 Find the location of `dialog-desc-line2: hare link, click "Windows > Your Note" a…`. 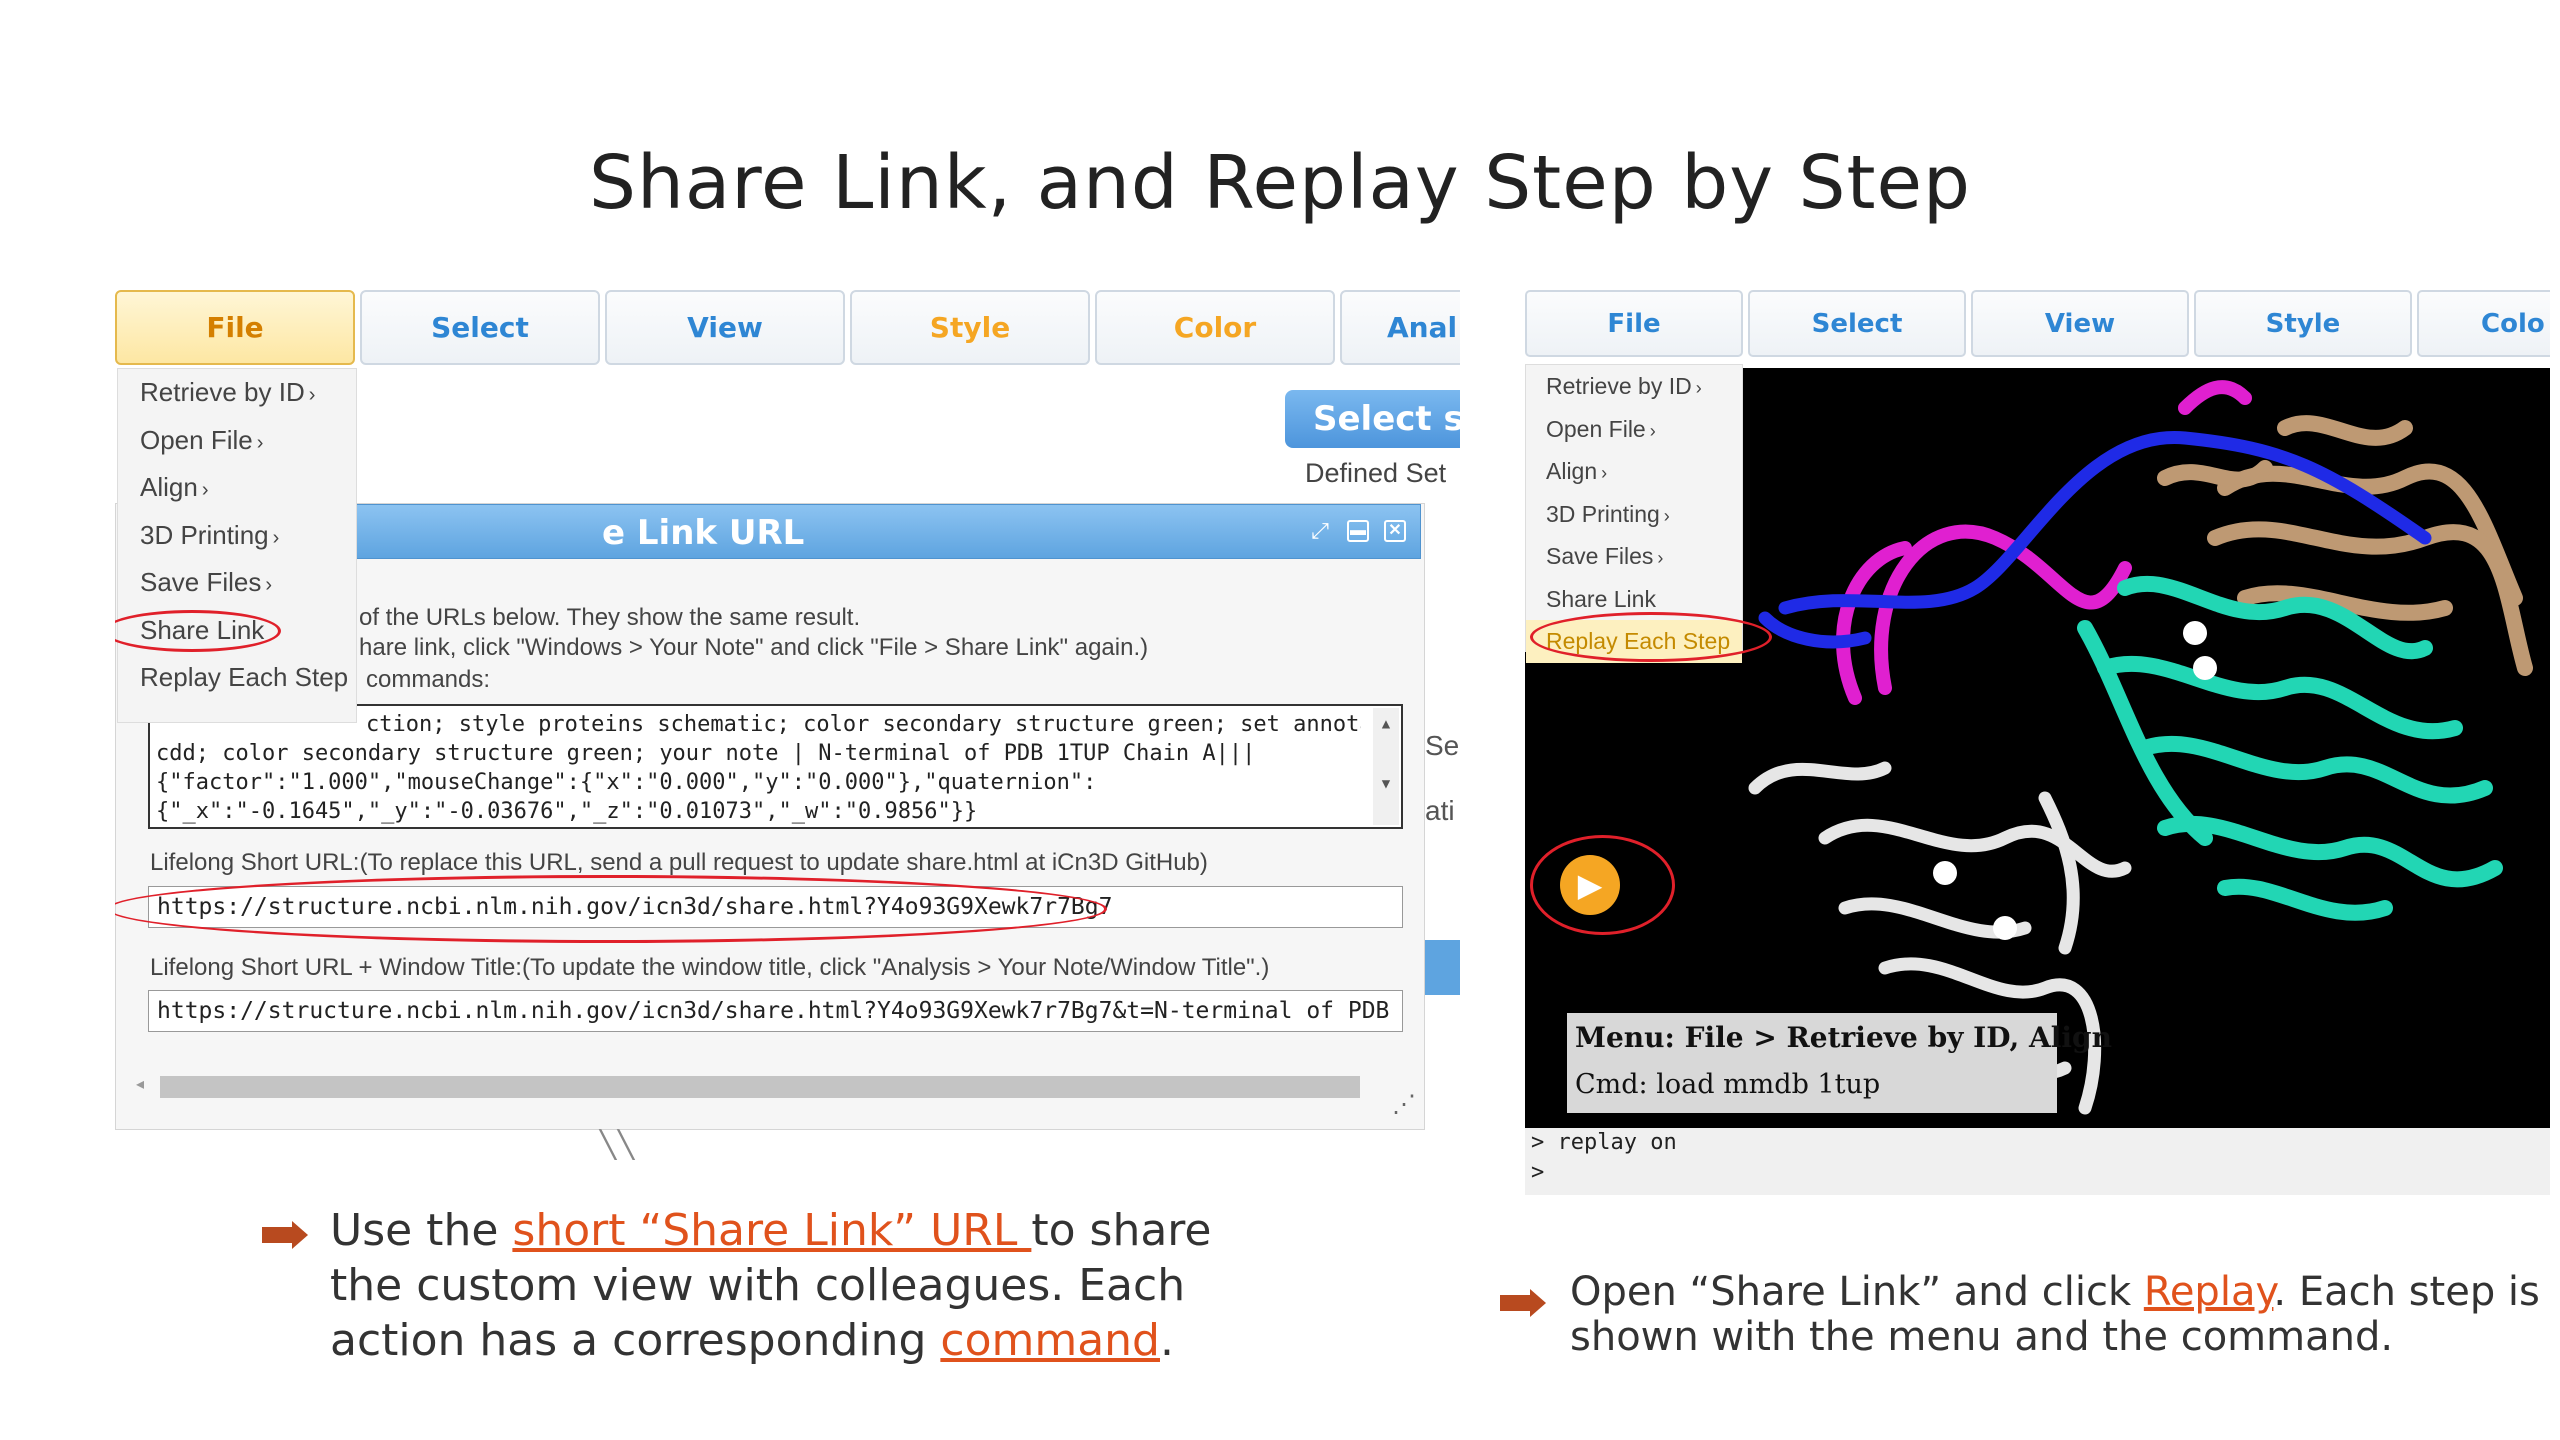

dialog-desc-line2: hare link, click "Windows > Your Note" a… is located at coordinates (754, 647).